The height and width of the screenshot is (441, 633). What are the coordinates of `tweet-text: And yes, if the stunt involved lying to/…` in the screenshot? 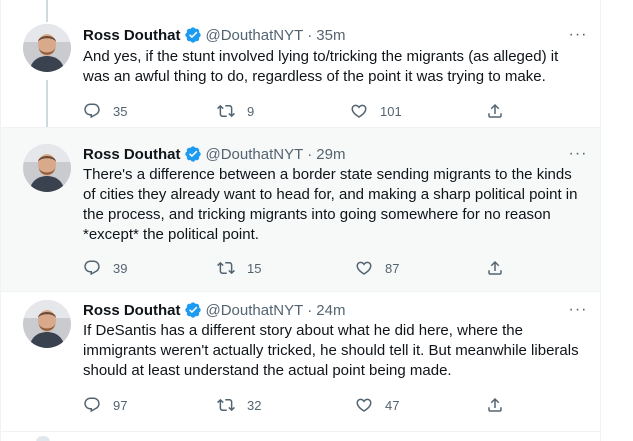 It's located at (321, 66).